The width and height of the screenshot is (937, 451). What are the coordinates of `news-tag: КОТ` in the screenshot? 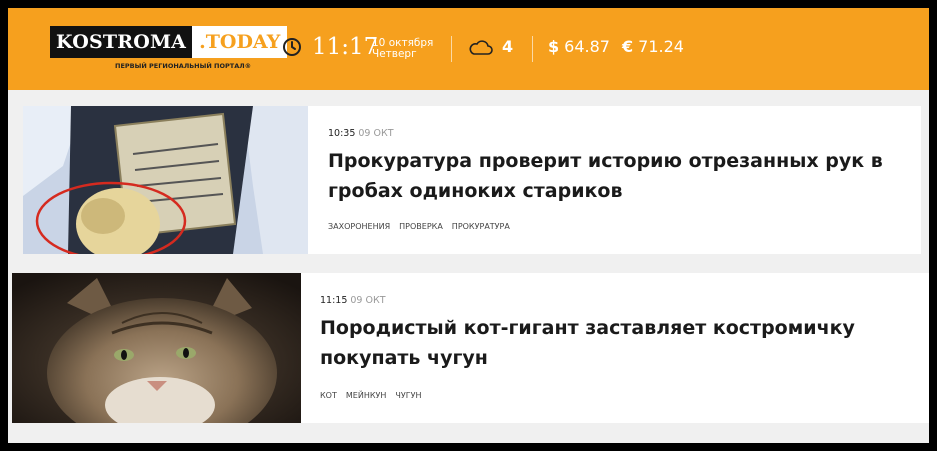 It's located at (328, 395).